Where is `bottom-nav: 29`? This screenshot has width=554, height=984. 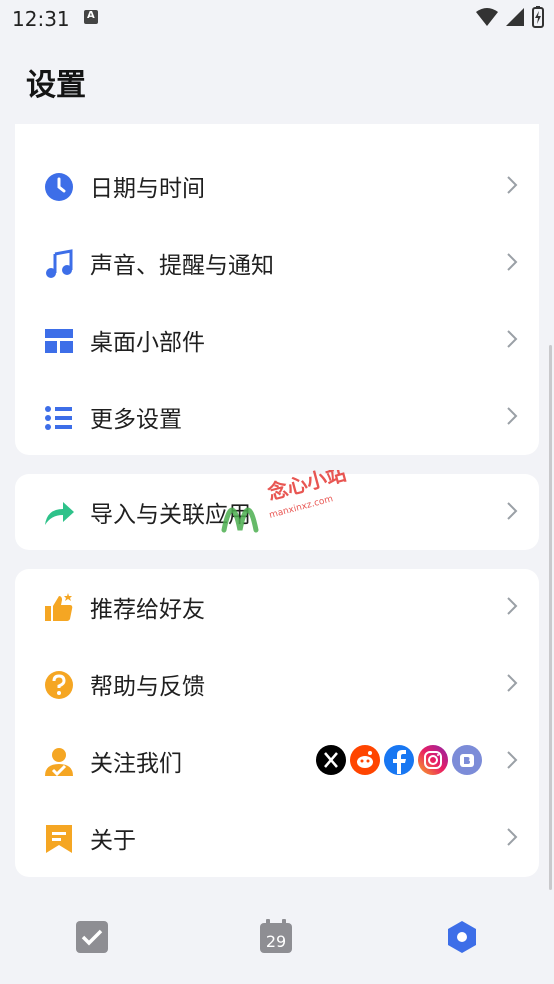
bottom-nav: 29 is located at coordinates (277, 939).